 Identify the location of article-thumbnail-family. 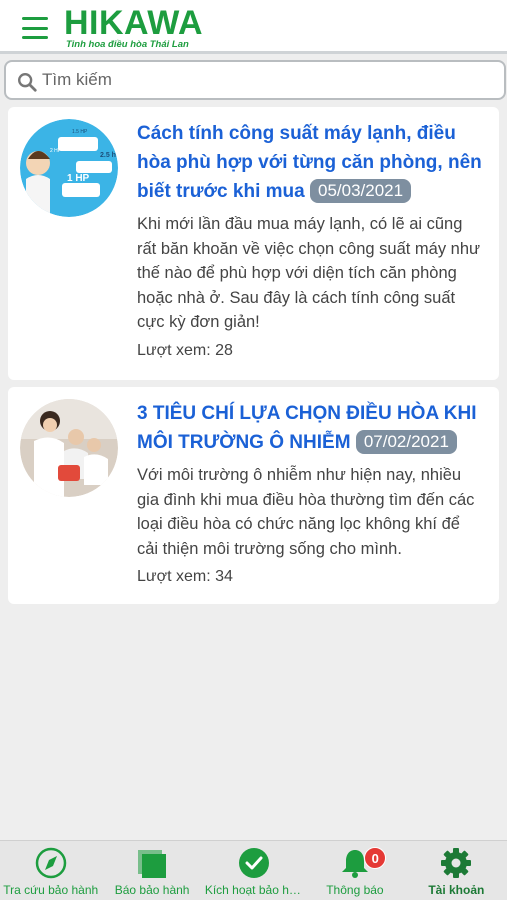
(69, 448).